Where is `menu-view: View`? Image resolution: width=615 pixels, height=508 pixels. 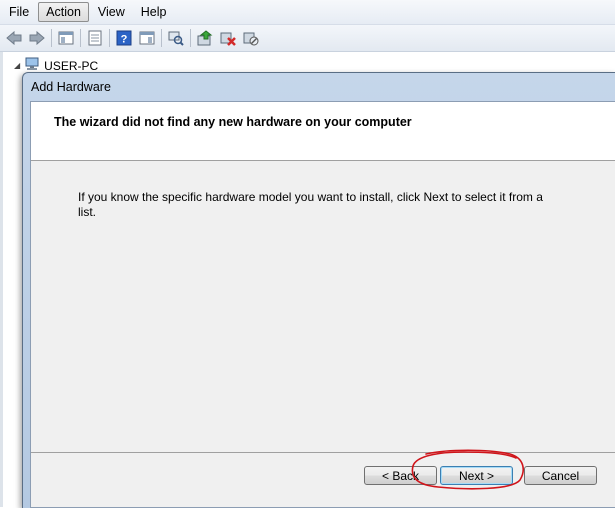 menu-view: View is located at coordinates (111, 12).